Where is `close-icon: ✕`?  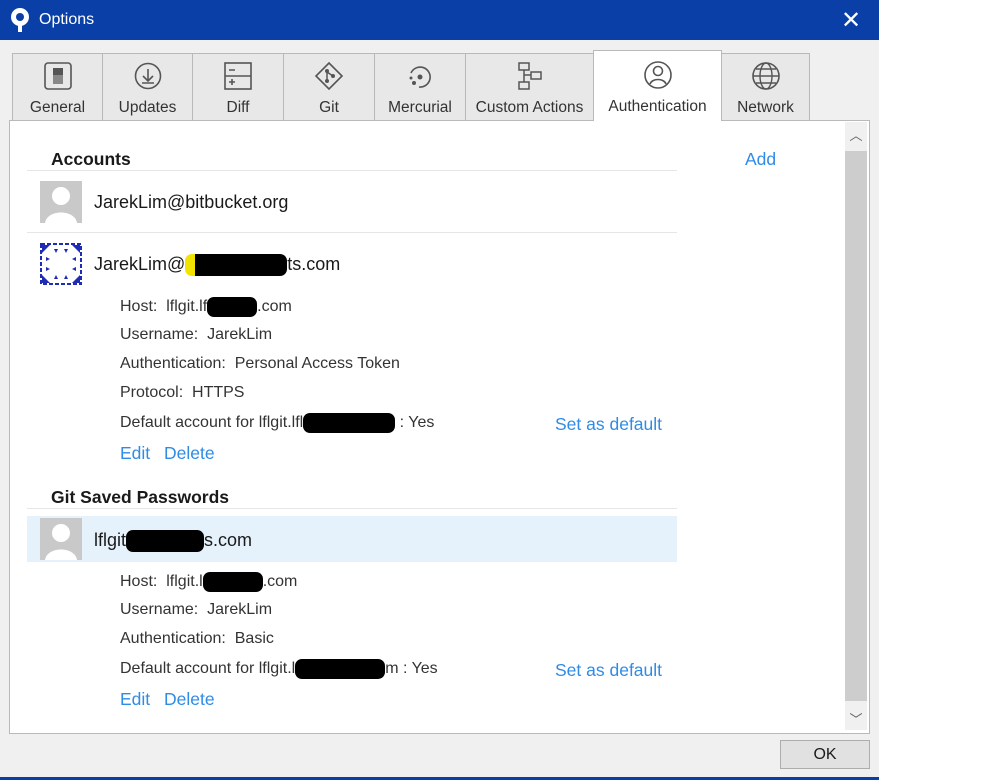
close-icon: ✕ is located at coordinates (851, 20).